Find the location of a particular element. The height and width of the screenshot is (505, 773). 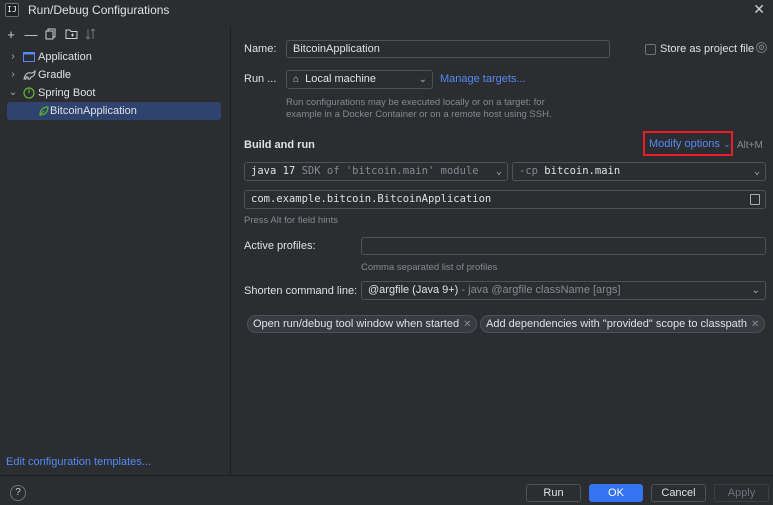

option-chip-open-tool-window: Open run/debug tool window when started ✕ is located at coordinates (362, 324).